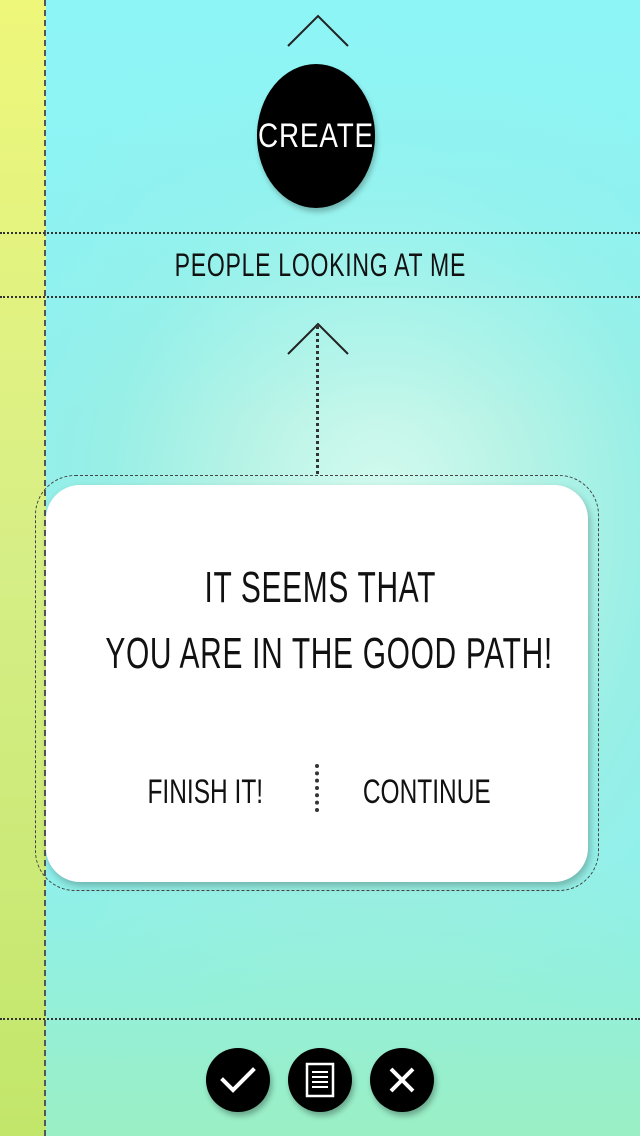 The height and width of the screenshot is (1136, 640). What do you see at coordinates (320, 621) in the screenshot?
I see `dialog-message: IT SEEMS THAT YOU ARE IN THE GOOD PATH!` at bounding box center [320, 621].